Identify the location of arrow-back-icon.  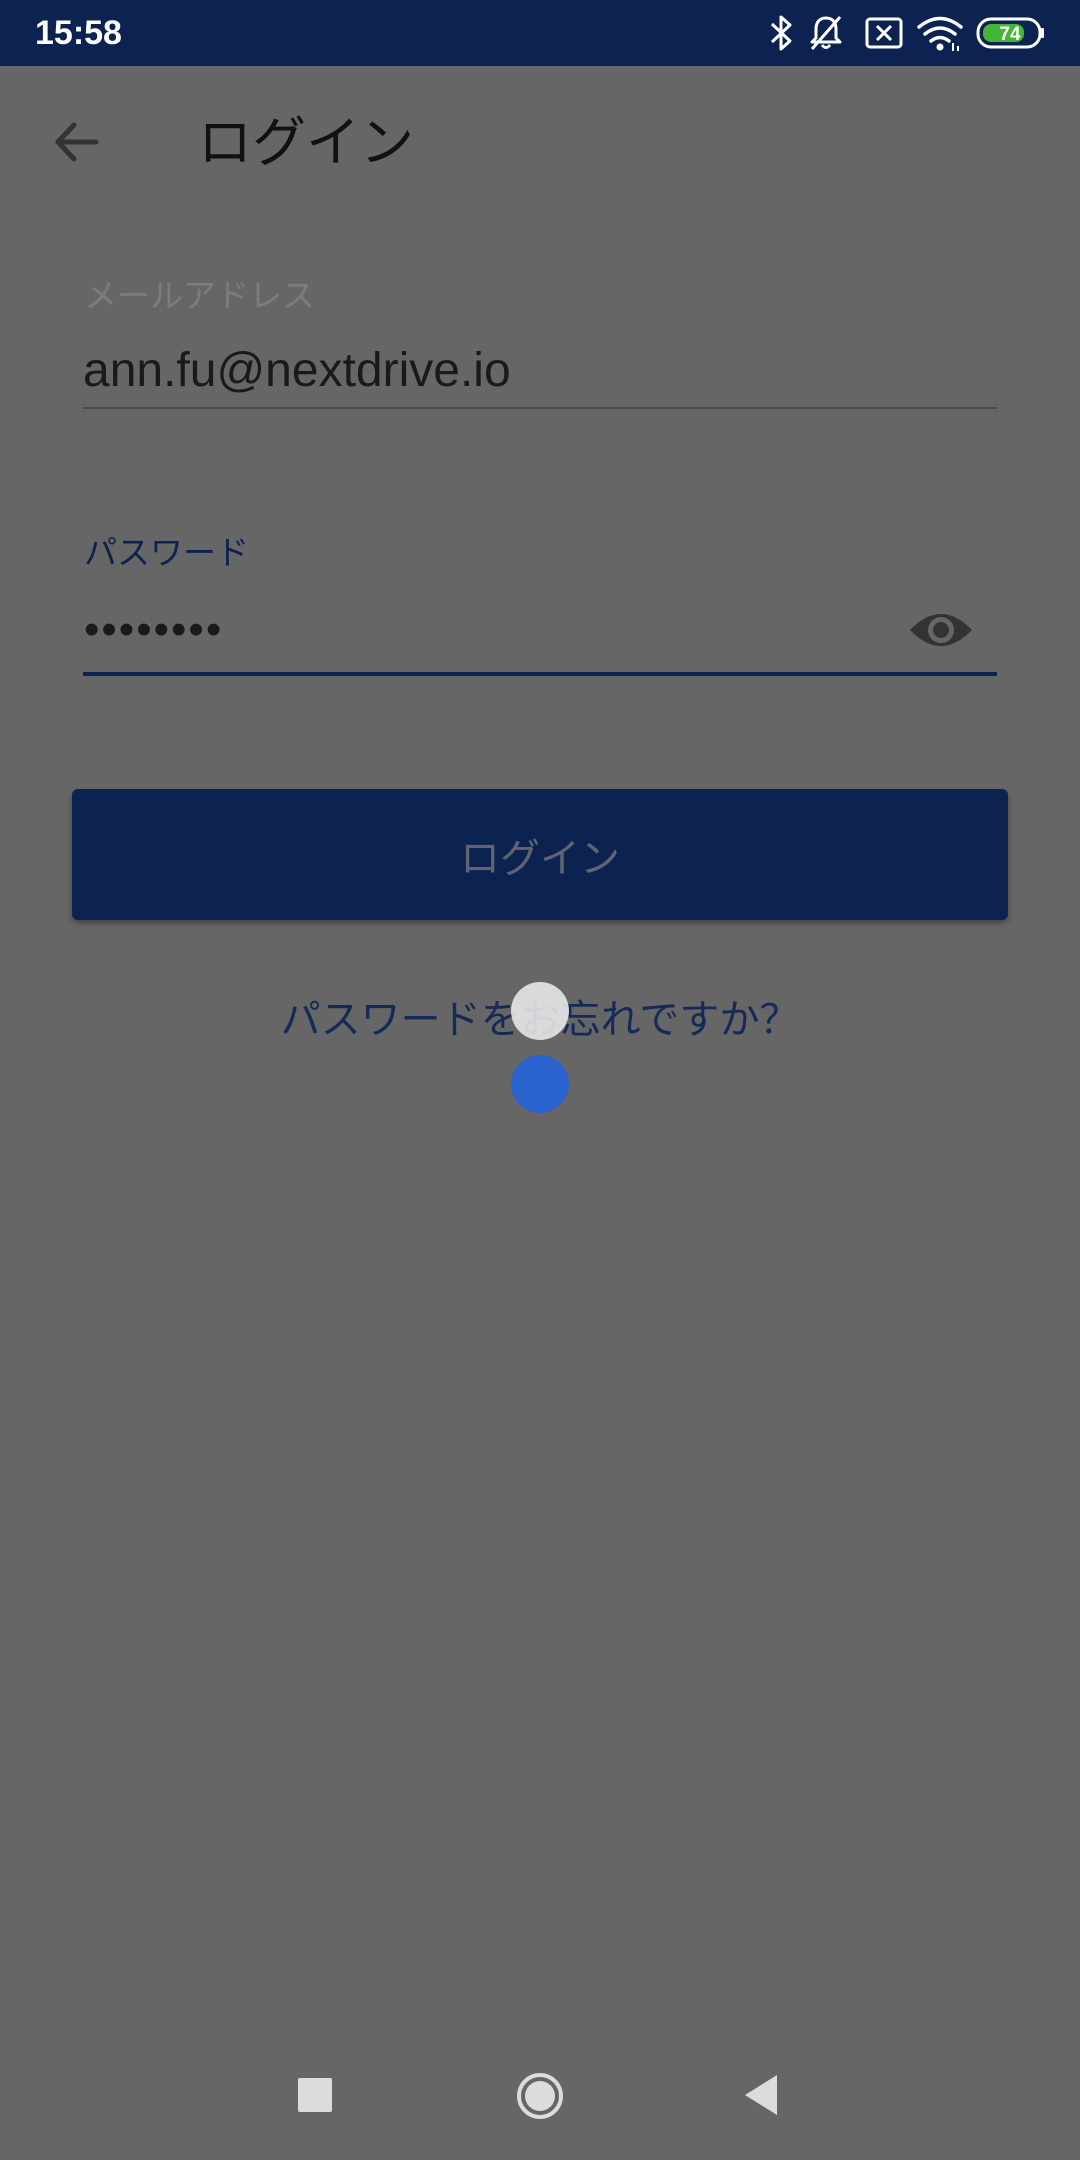
(77, 142).